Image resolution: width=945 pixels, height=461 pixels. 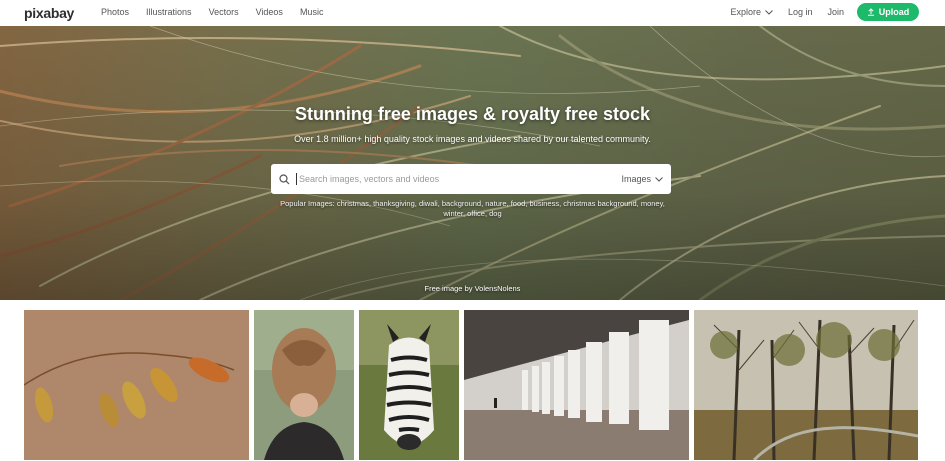 What do you see at coordinates (453, 213) in the screenshot?
I see `popular-tag: winter` at bounding box center [453, 213].